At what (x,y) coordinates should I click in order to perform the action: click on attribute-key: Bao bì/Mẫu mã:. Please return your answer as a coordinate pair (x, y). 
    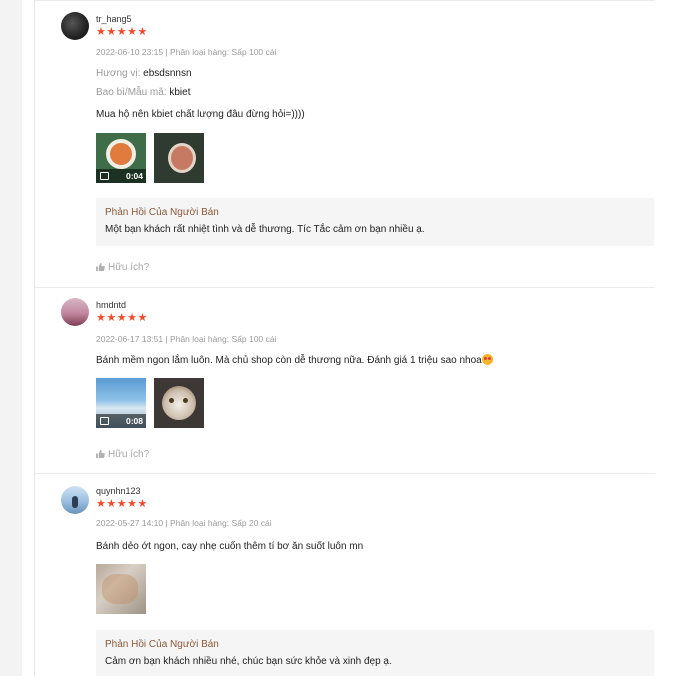
    Looking at the image, I should click on (131, 92).